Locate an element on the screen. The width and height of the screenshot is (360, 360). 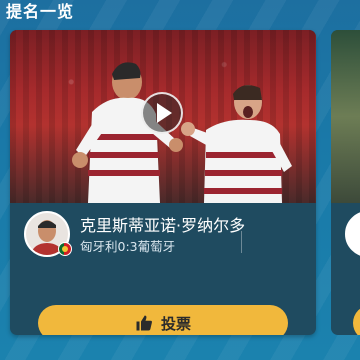
match-score: 匈牙利0:3葡萄牙 is located at coordinates (128, 246).